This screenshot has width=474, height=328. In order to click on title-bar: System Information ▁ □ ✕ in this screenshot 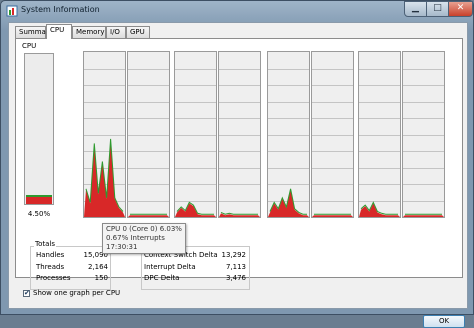, I will do `click(237, 11)`.